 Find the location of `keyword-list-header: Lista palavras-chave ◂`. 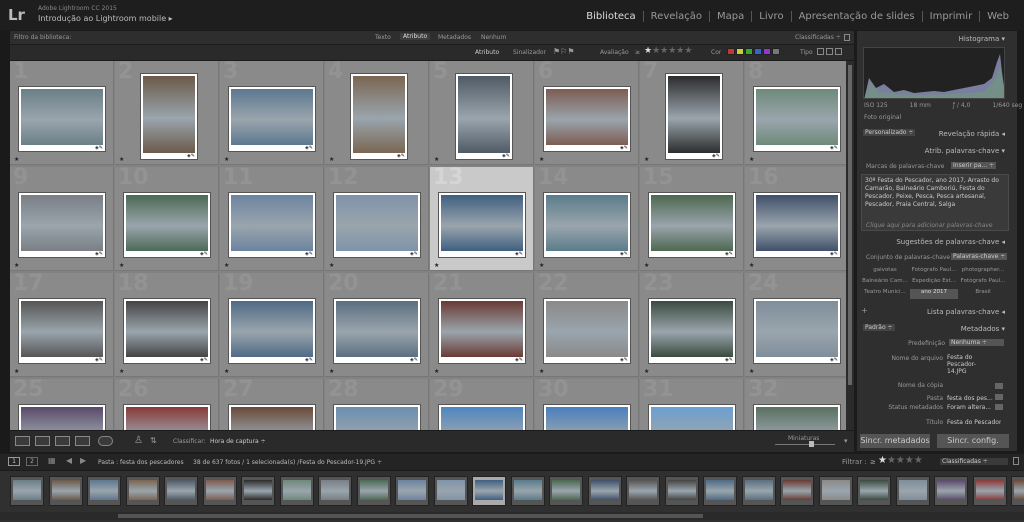

keyword-list-header: Lista palavras-chave ◂ is located at coordinates (937, 312).